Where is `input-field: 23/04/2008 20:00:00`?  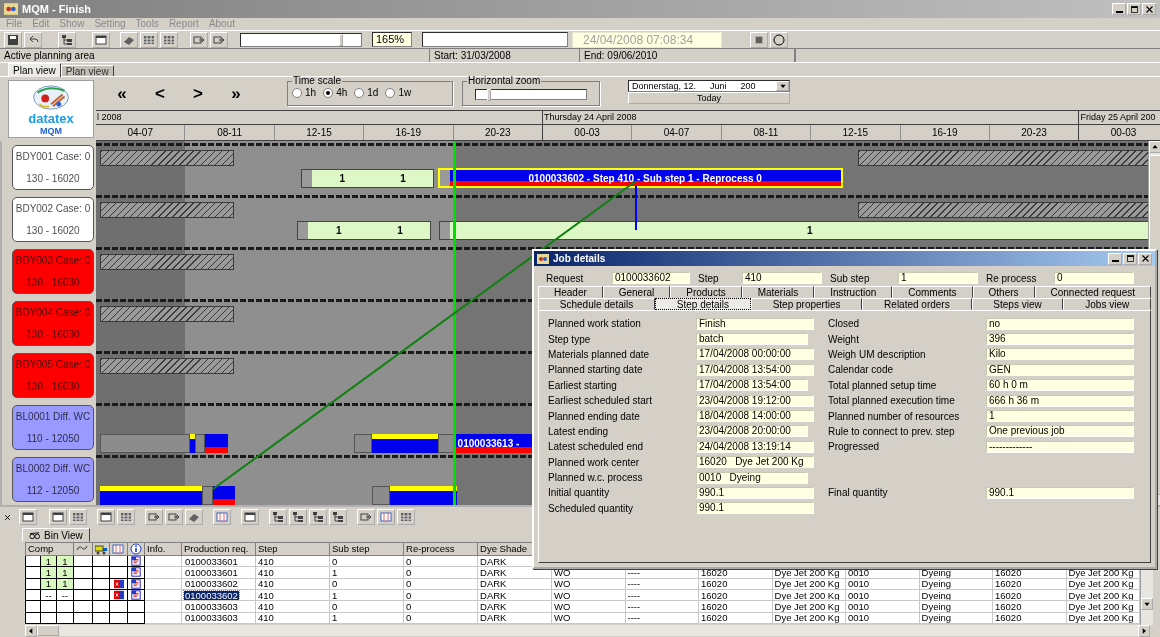
input-field: 23/04/2008 20:00:00 is located at coordinates (752, 431).